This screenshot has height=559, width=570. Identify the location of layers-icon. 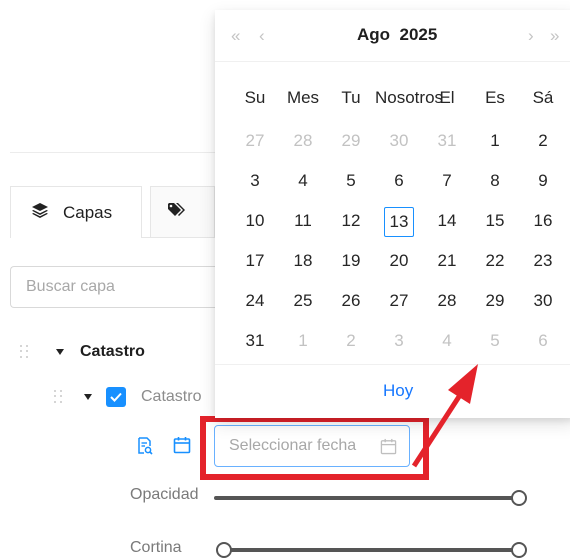
(40, 212).